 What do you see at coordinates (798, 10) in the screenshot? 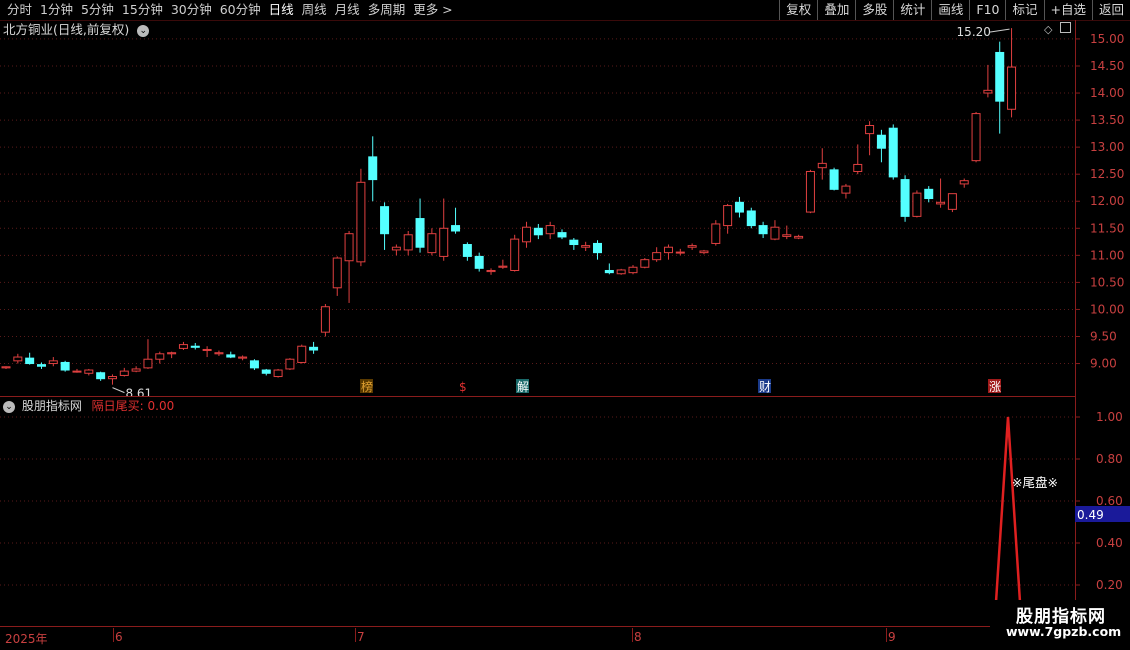
I see `toolbar-button: 复权` at bounding box center [798, 10].